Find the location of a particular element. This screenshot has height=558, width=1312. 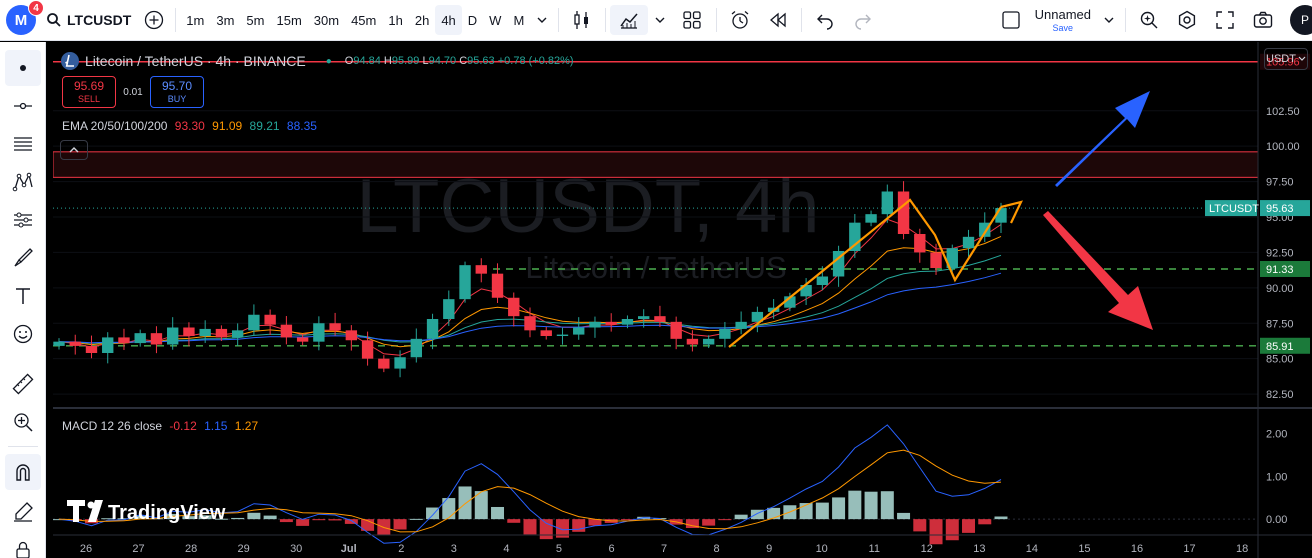

chart-type-button is located at coordinates (582, 20).